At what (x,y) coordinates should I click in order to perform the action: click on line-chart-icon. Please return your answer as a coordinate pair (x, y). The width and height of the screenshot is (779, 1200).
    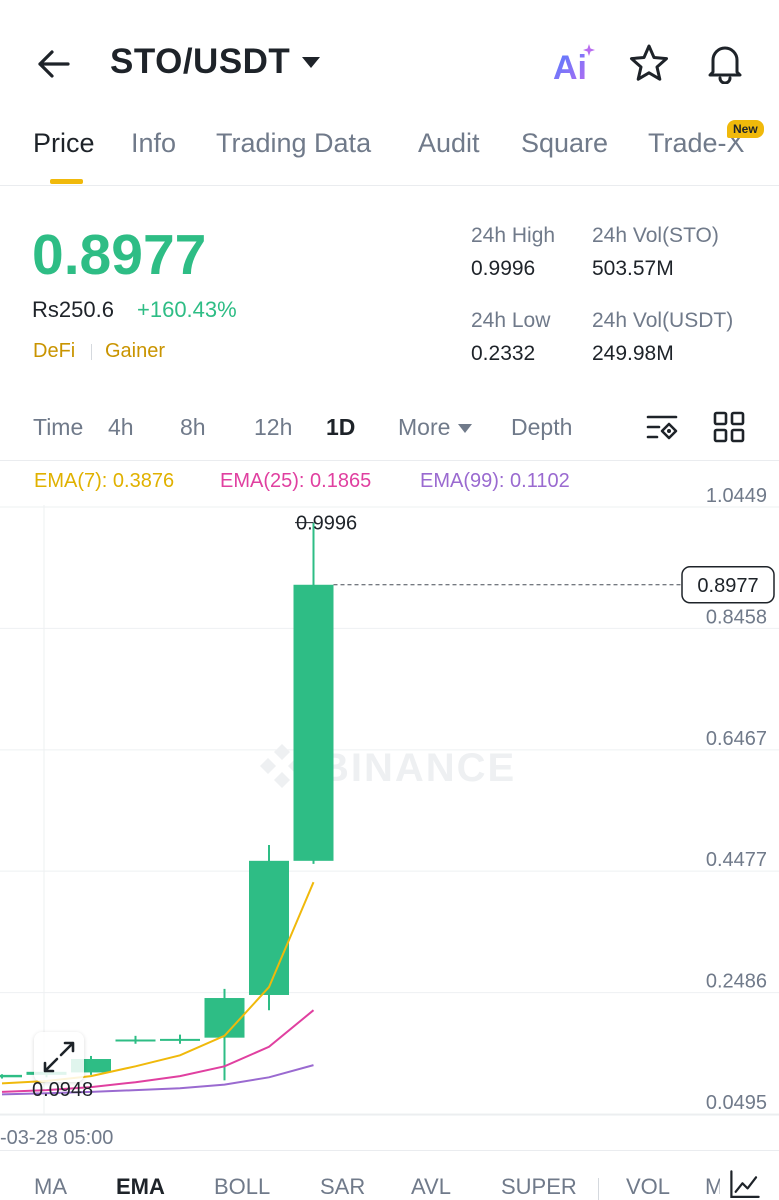
    Looking at the image, I should click on (745, 1184).